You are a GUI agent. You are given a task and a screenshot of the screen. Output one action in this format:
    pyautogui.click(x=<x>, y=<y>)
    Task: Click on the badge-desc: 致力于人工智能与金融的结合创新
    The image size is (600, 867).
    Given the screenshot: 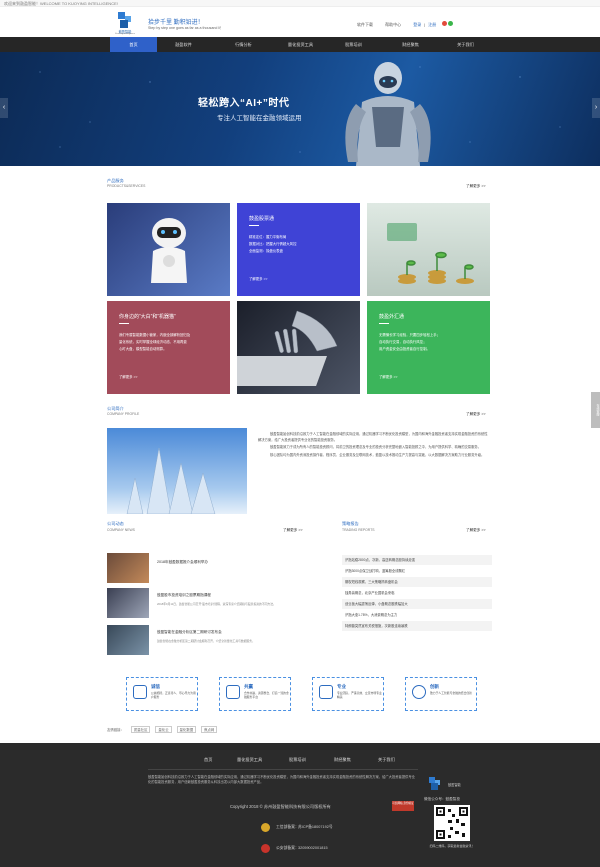 What is the action you would take?
    pyautogui.click(x=451, y=693)
    